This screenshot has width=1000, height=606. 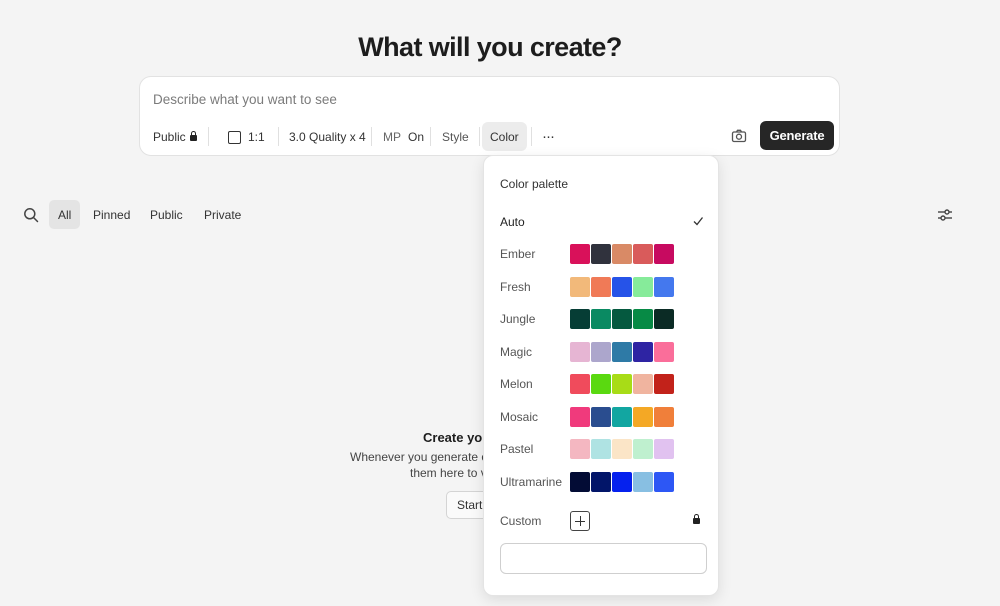 What do you see at coordinates (448, 473) in the screenshot?
I see `empty-state-text: them here to v` at bounding box center [448, 473].